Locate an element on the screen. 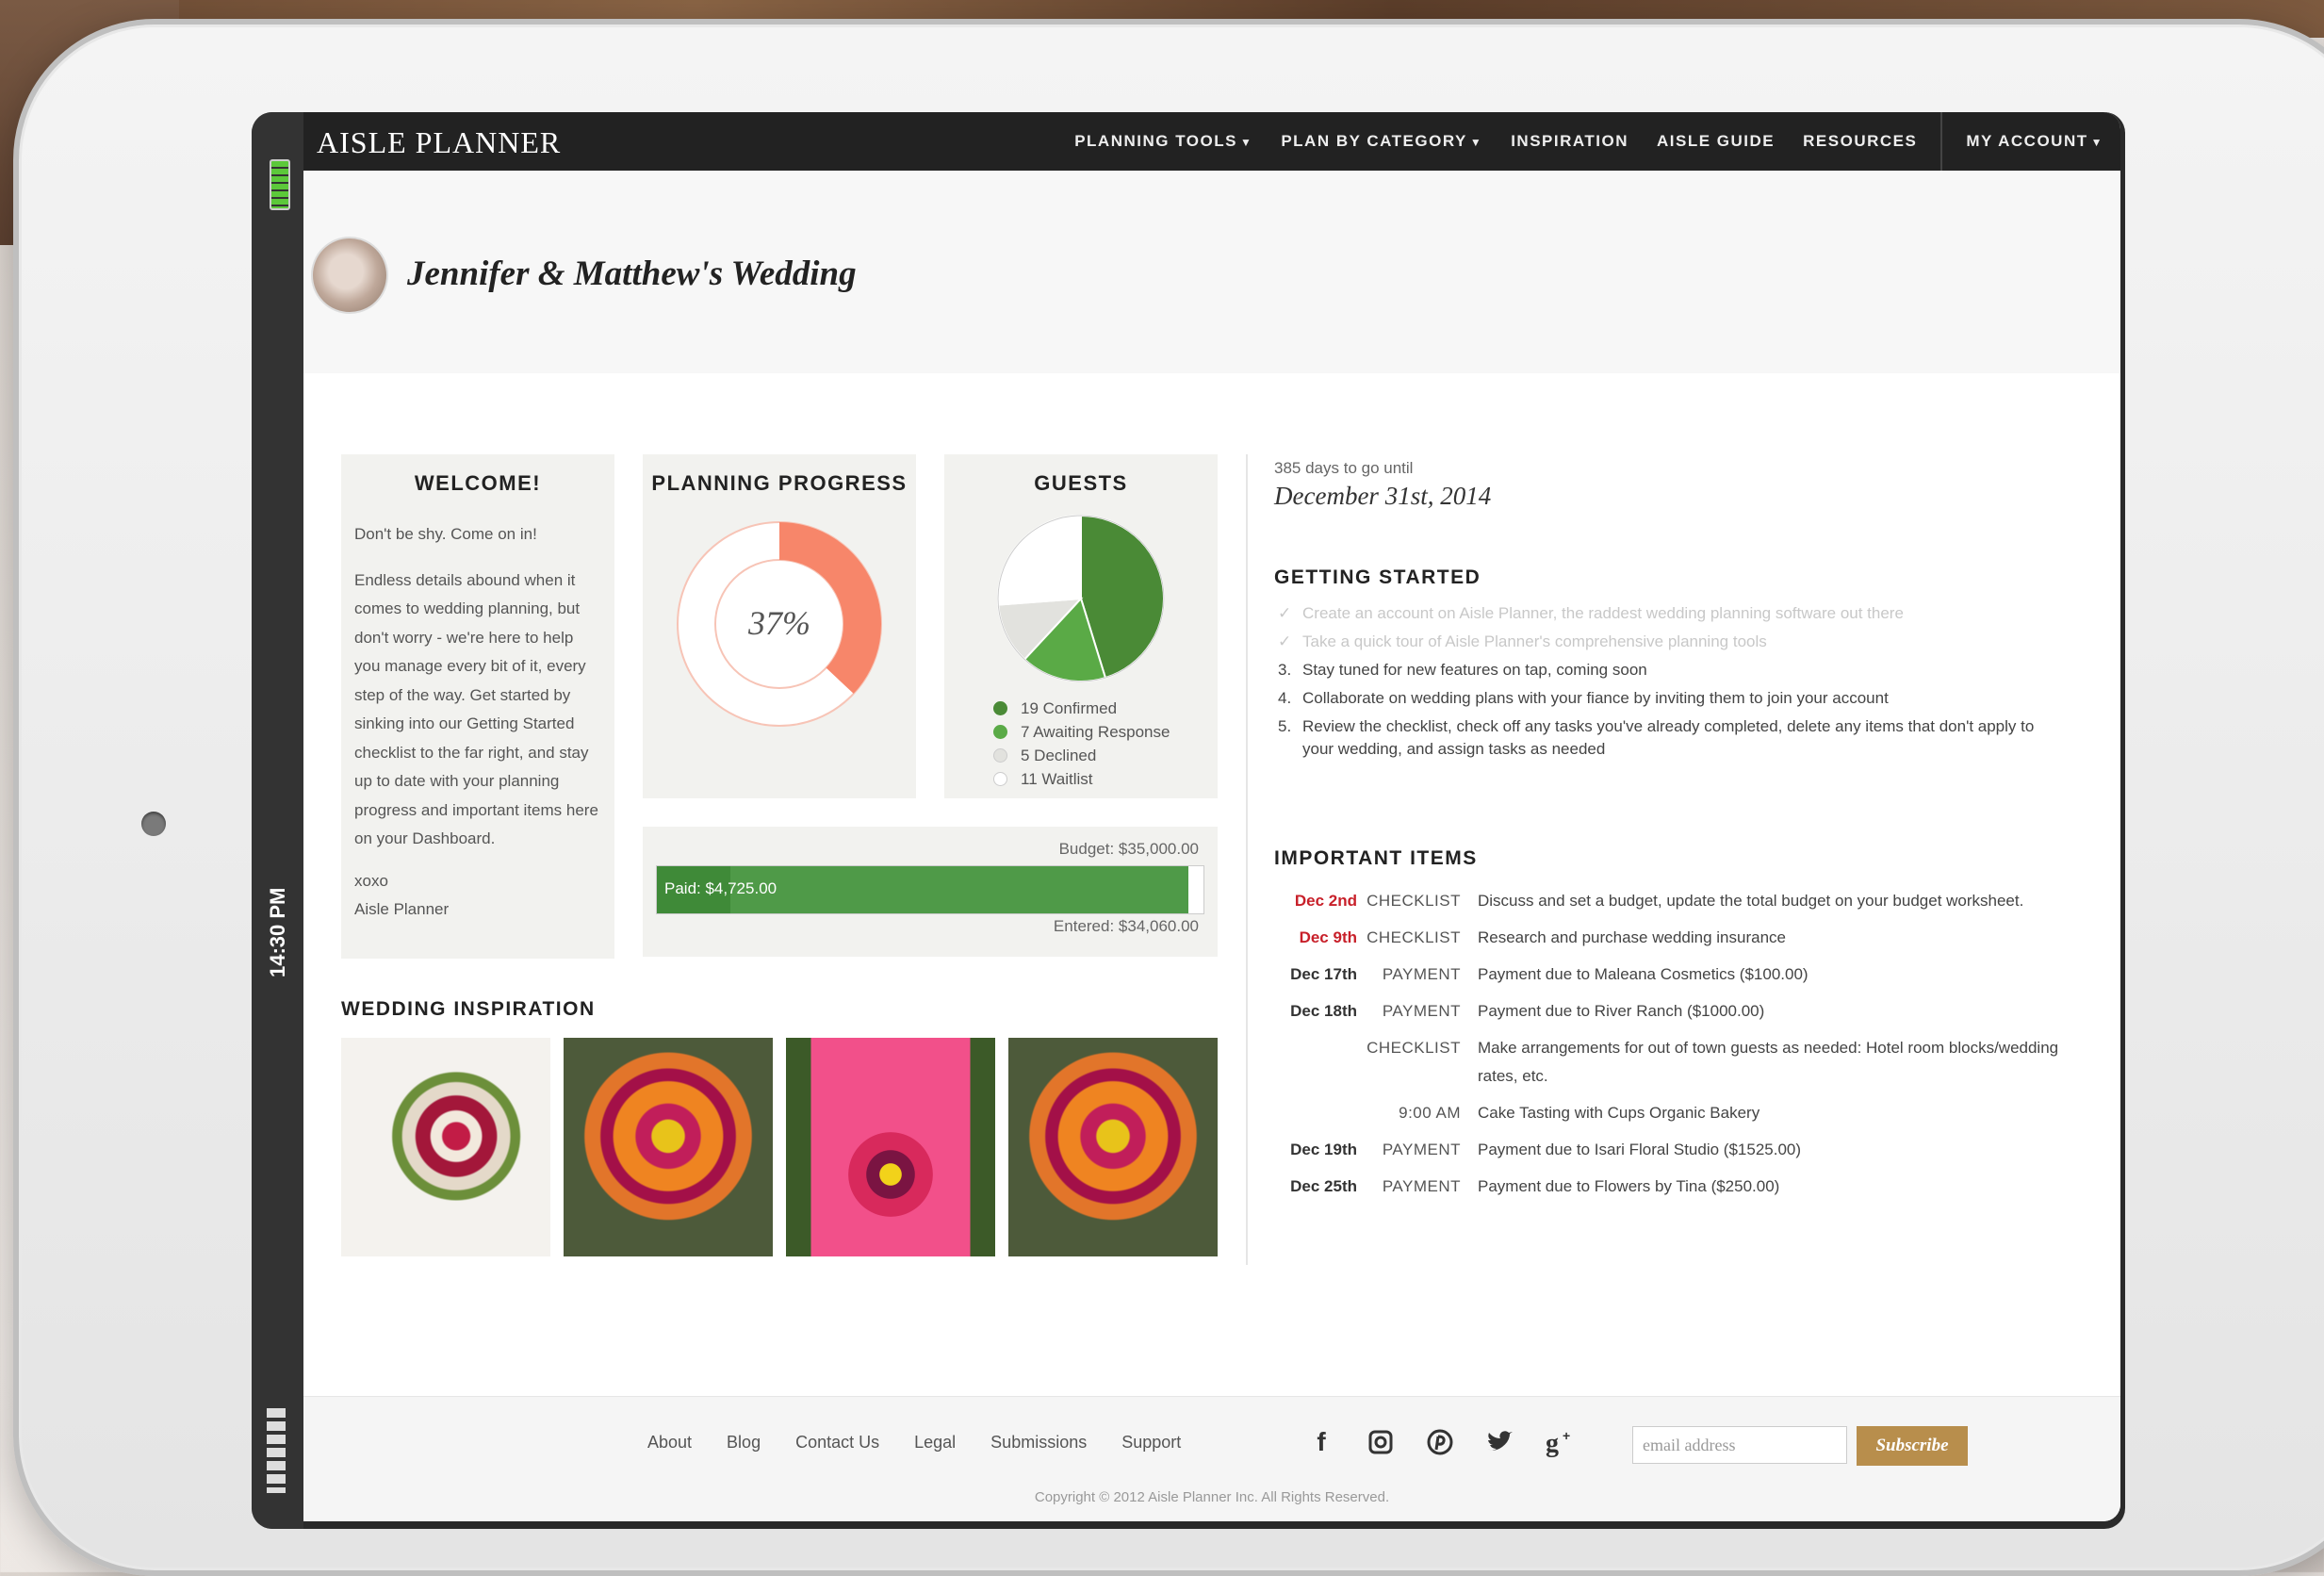  guests-title: GUESTS is located at coordinates (1081, 483).